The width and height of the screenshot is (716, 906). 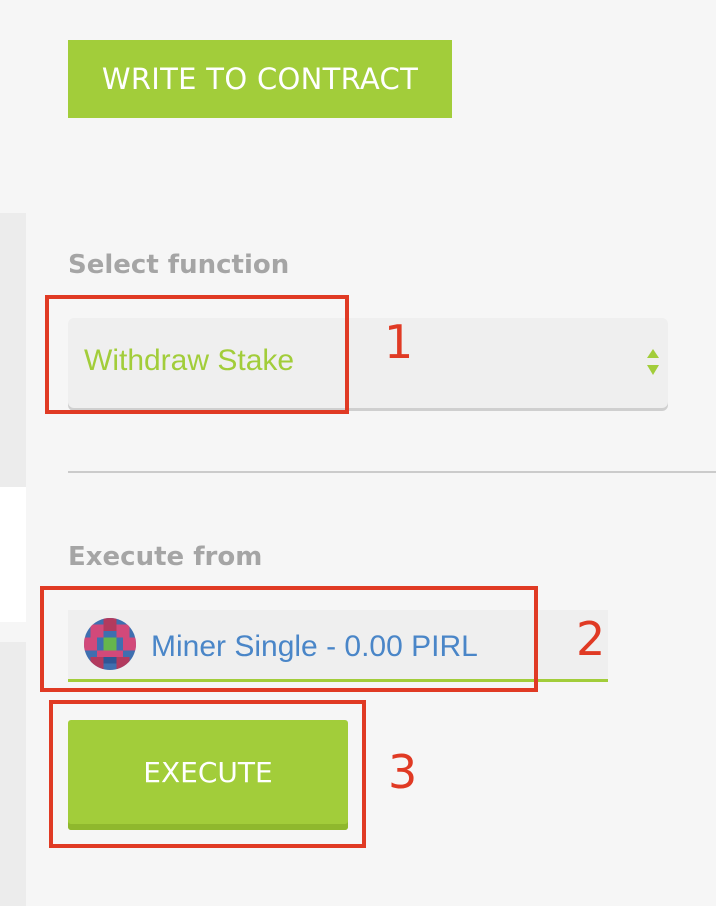 I want to click on execute-from-label: Execute from, so click(x=165, y=557).